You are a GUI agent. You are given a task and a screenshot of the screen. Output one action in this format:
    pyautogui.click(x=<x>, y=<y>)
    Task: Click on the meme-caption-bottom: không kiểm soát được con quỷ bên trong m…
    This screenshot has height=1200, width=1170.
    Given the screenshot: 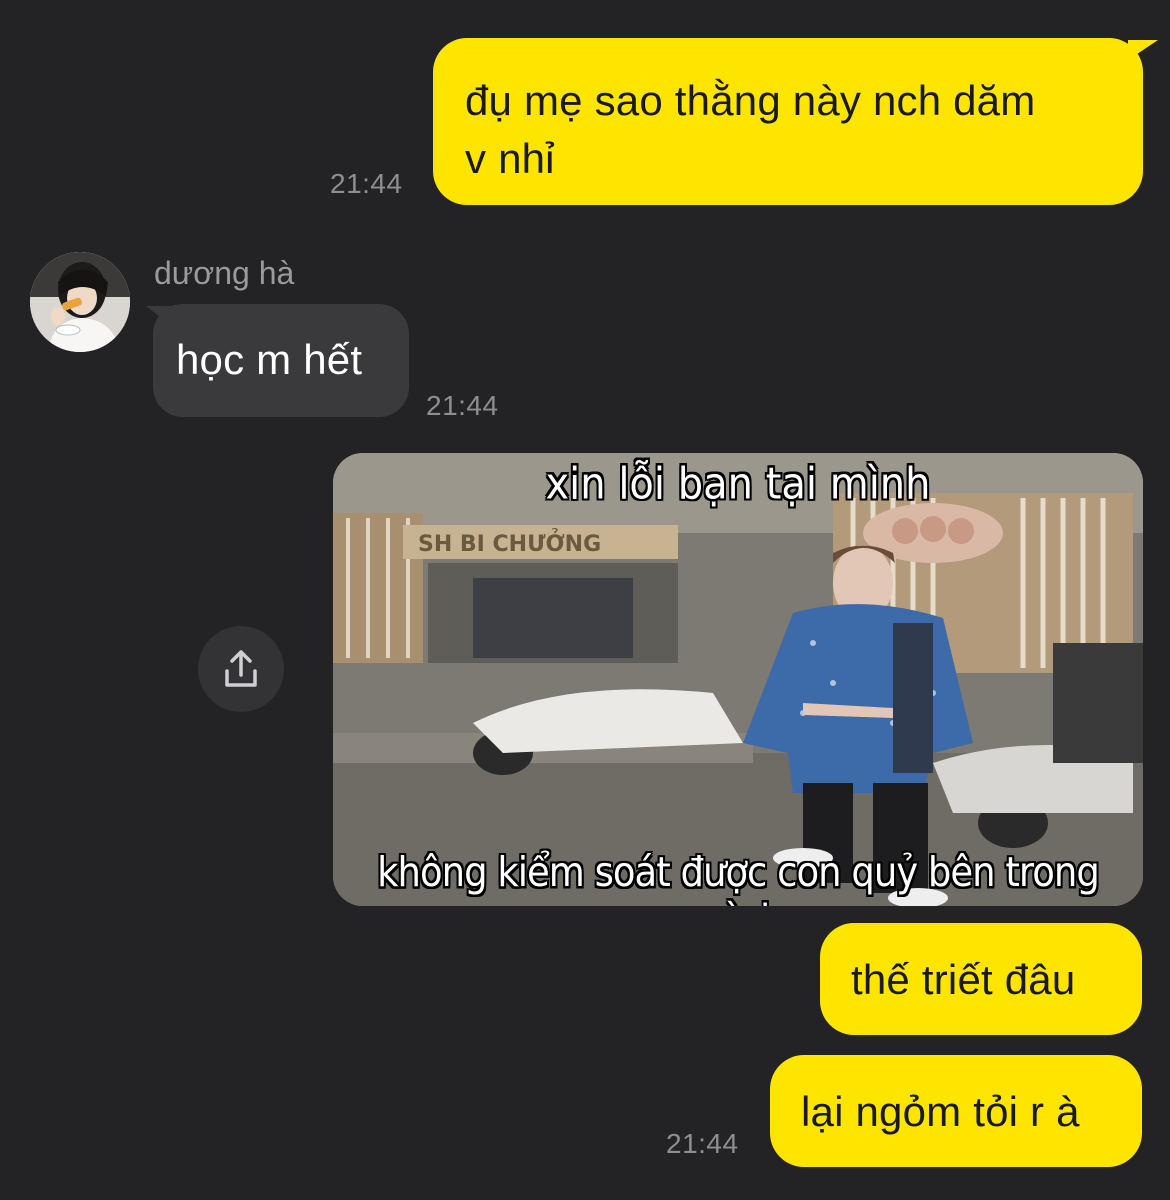 What is the action you would take?
    pyautogui.click(x=738, y=877)
    